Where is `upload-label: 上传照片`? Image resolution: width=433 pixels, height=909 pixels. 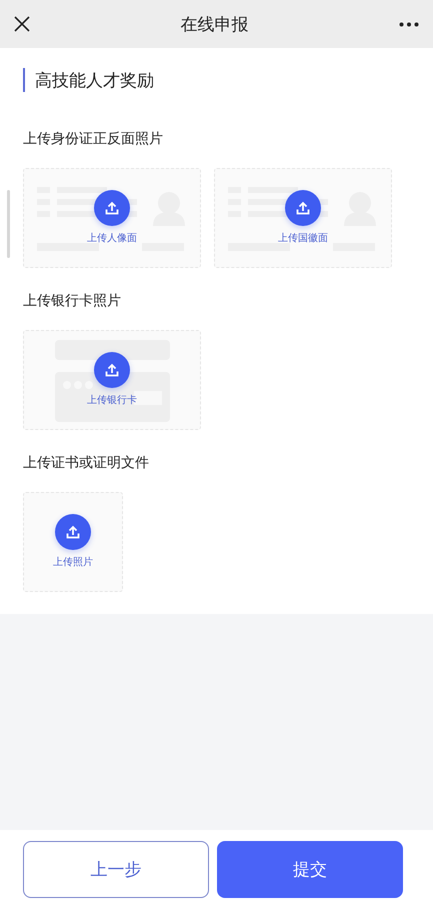 upload-label: 上传照片 is located at coordinates (73, 562).